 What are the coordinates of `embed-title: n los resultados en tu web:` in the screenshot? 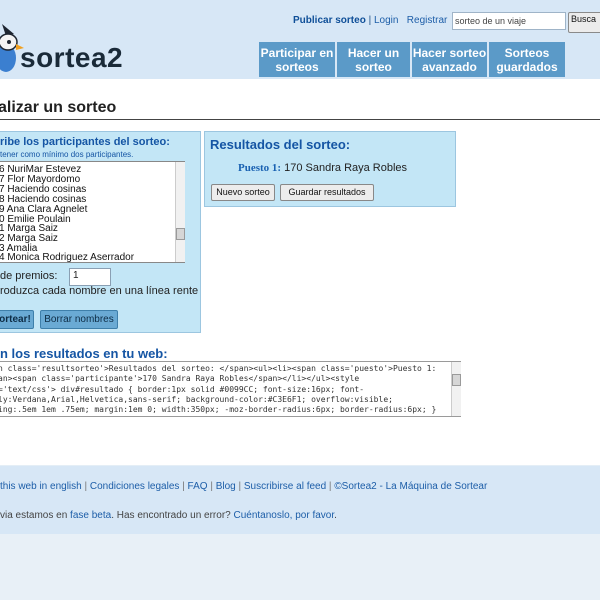 It's located at (84, 353).